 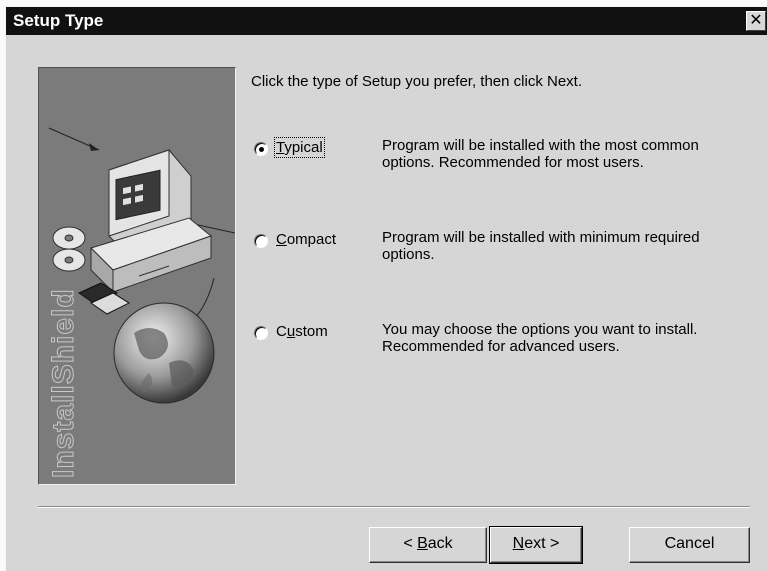 What do you see at coordinates (394, 507) in the screenshot?
I see `button-separator` at bounding box center [394, 507].